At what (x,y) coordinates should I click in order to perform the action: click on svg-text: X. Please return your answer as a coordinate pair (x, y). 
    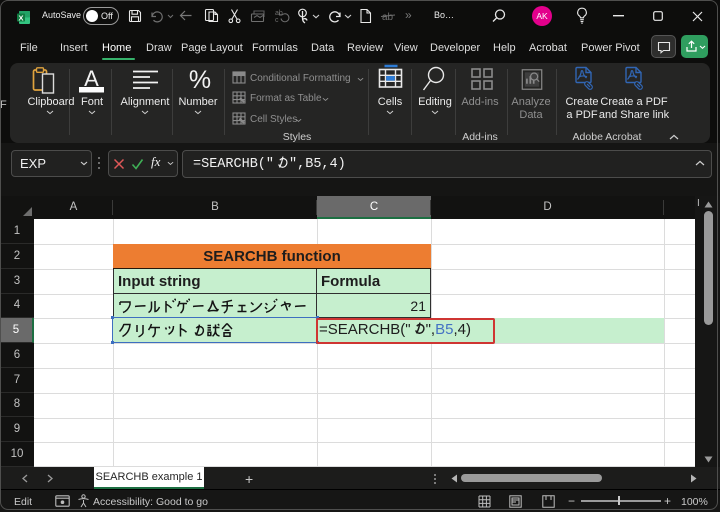
    Looking at the image, I should click on (20, 18).